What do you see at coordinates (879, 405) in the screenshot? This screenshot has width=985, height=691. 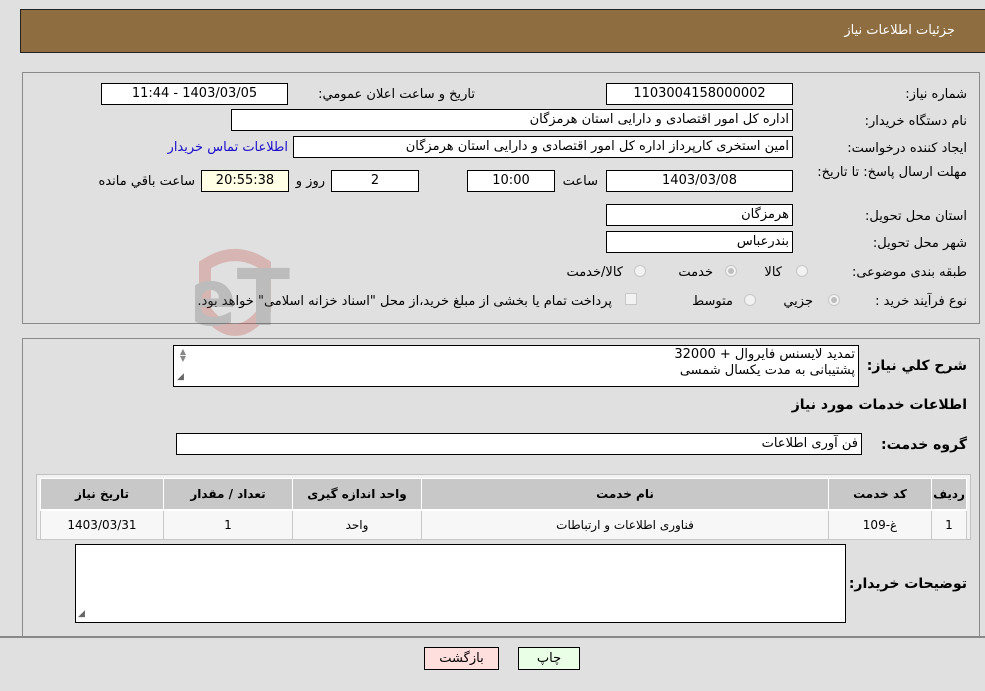 I see `services-section-title: اطلاعات خدمات مورد نیاز` at bounding box center [879, 405].